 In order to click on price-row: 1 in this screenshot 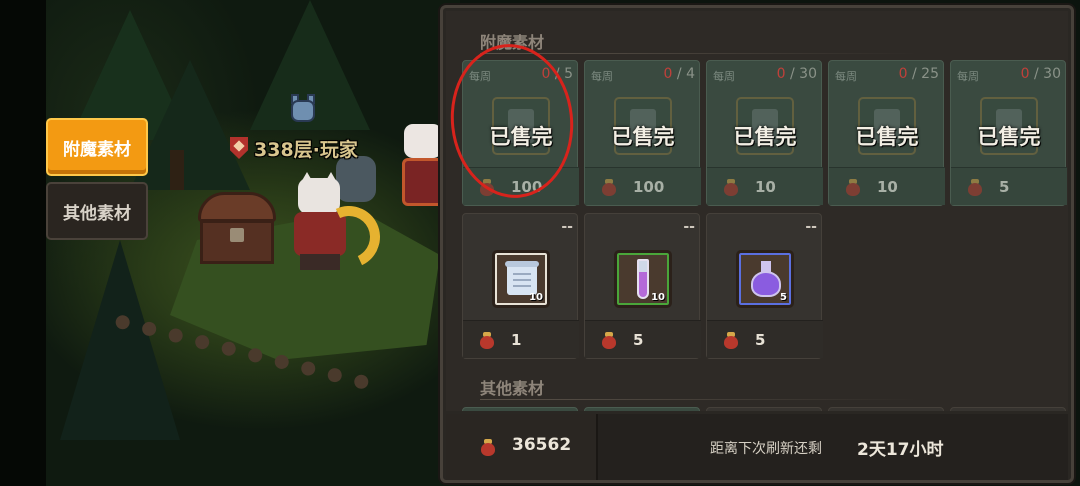, I will do `click(521, 339)`.